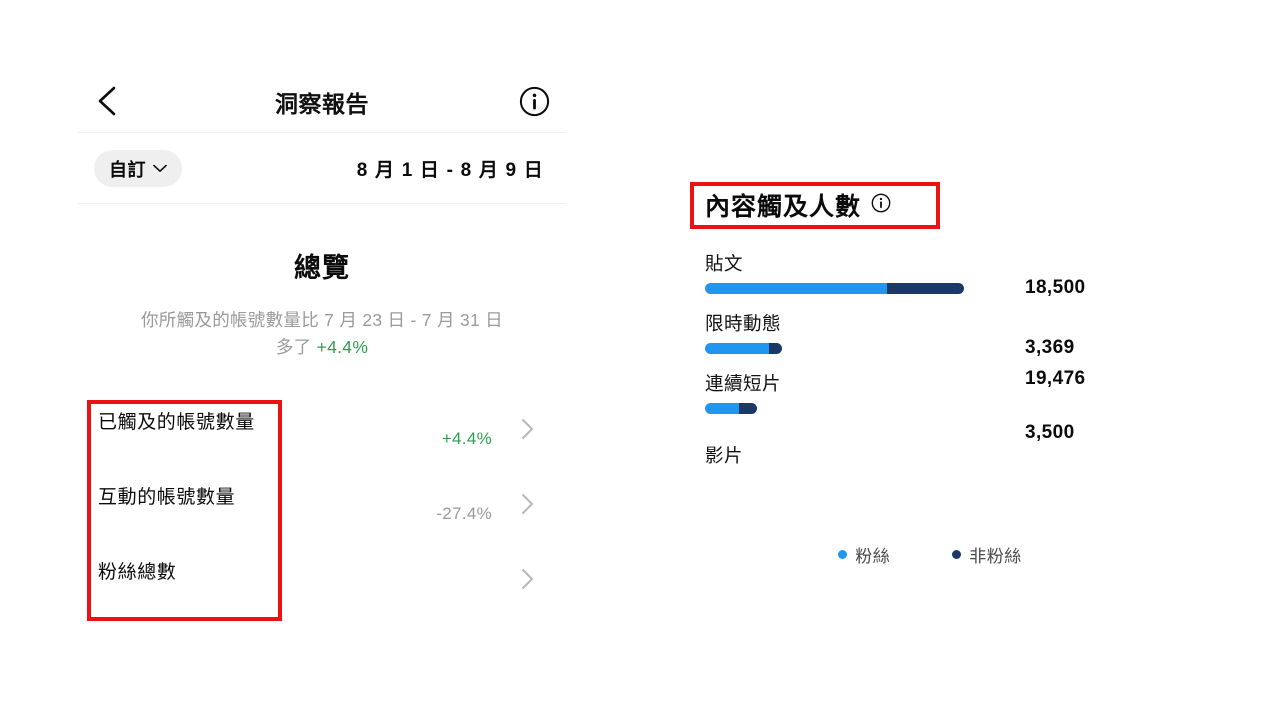  Describe the element at coordinates (466, 439) in the screenshot. I see `metric-delta: +4.4%` at that location.